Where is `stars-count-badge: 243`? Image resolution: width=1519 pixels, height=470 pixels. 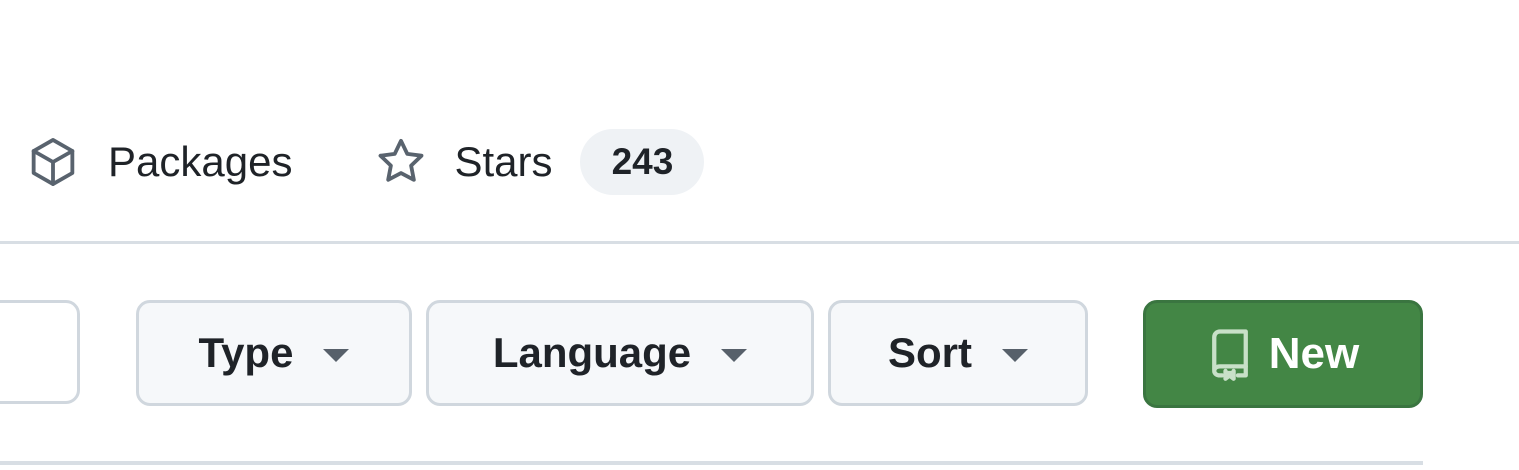 stars-count-badge: 243 is located at coordinates (642, 162).